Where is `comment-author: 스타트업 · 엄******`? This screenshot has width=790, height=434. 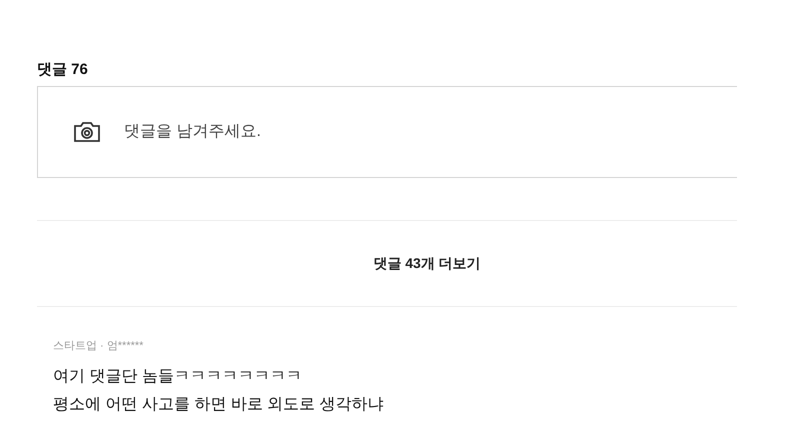
comment-author: 스타트업 · 엄****** is located at coordinates (98, 346).